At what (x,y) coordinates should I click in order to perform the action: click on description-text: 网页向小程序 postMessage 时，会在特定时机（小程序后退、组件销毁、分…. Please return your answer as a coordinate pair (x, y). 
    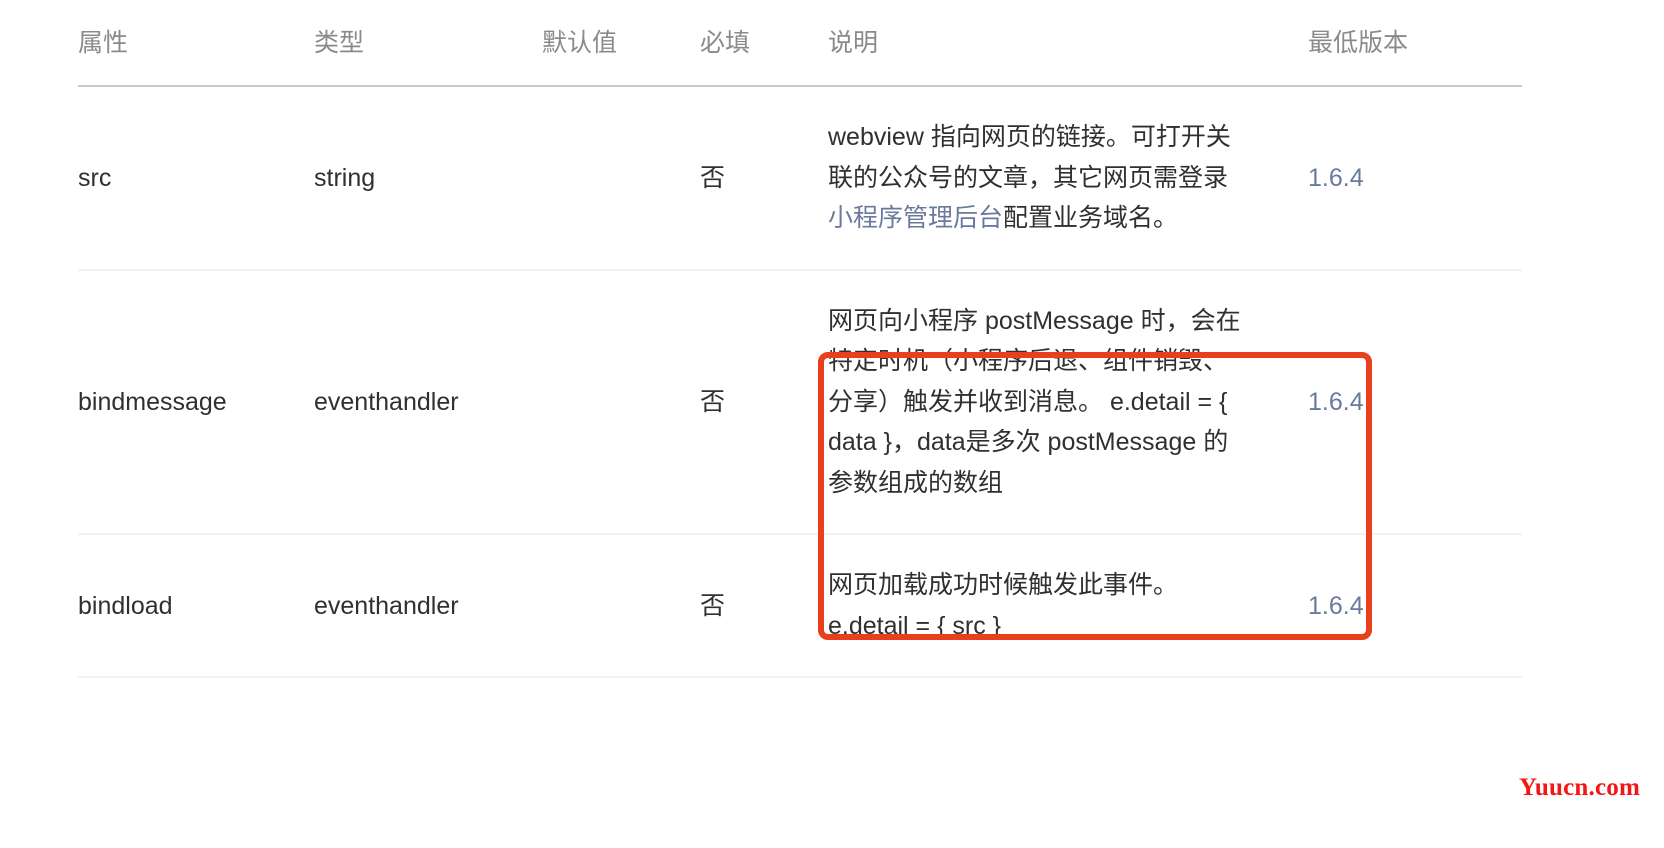
    Looking at the image, I should click on (1034, 401).